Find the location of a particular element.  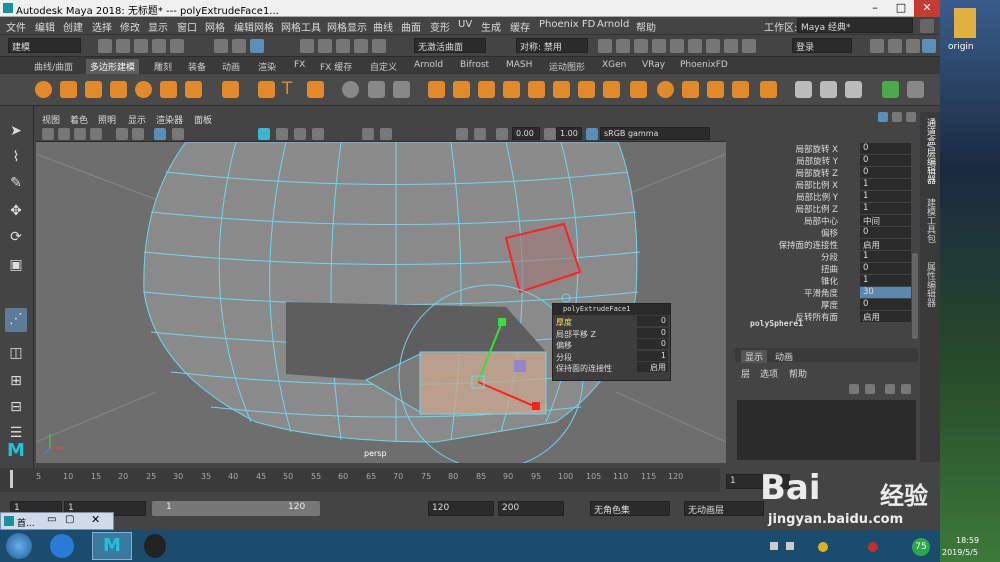

mirror-icon is located at coordinates (461, 89).